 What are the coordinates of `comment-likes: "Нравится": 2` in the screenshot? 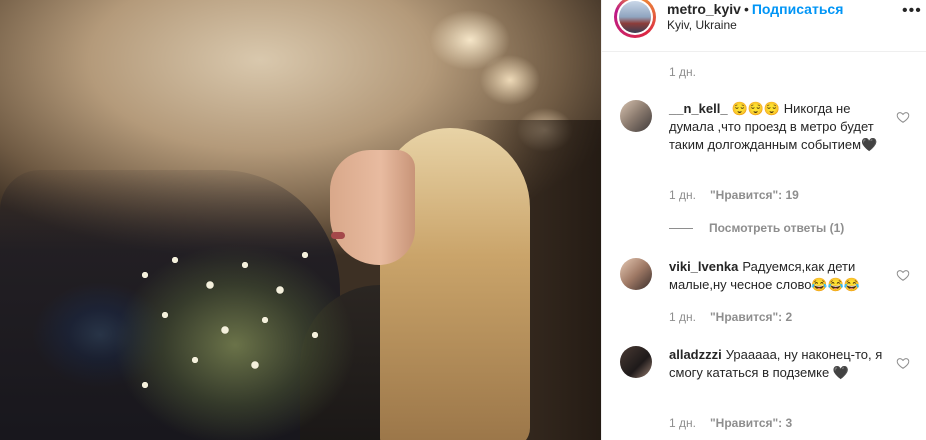 It's located at (751, 317).